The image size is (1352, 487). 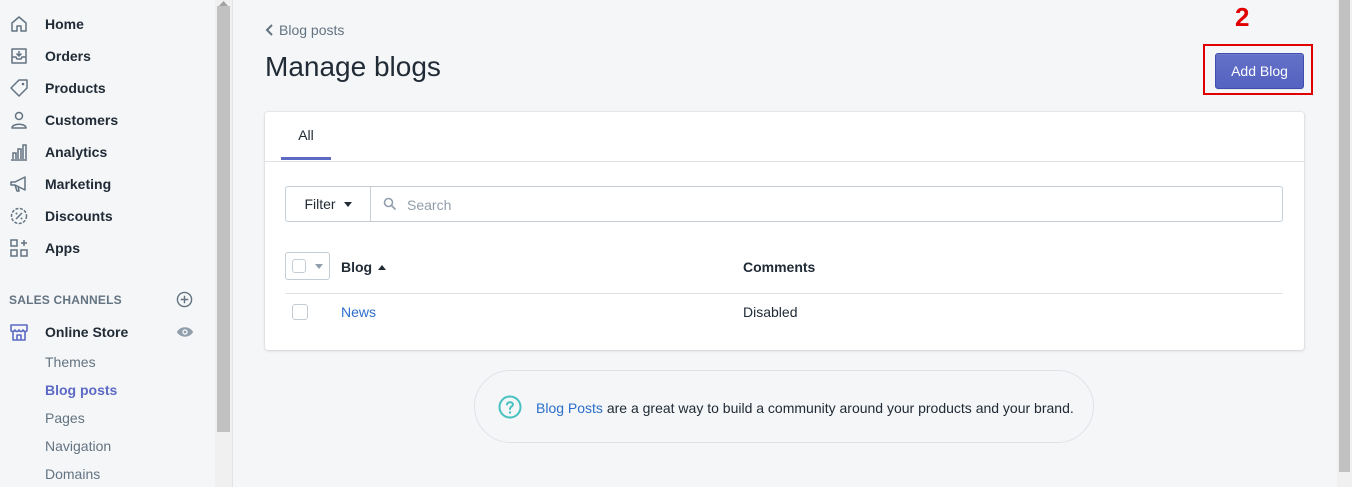 What do you see at coordinates (357, 267) in the screenshot?
I see `column-header-label: Blog` at bounding box center [357, 267].